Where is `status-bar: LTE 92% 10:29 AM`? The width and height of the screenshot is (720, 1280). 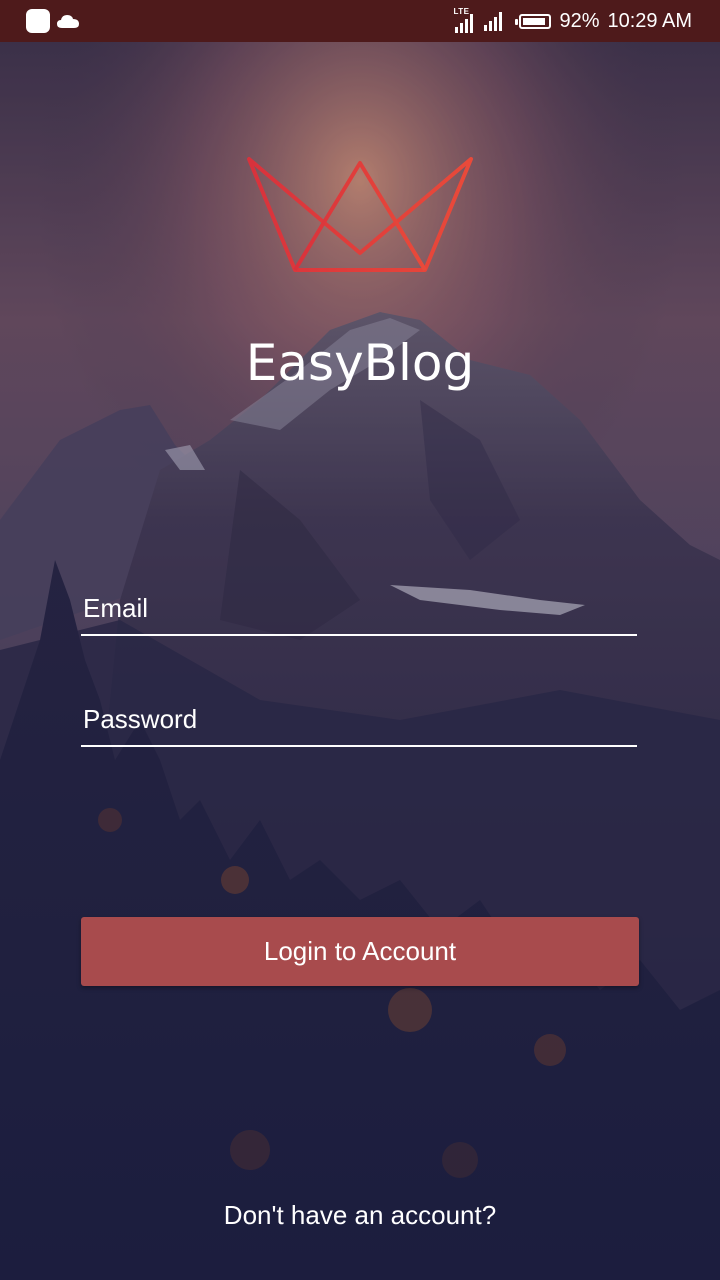
status-bar: LTE 92% 10:29 AM is located at coordinates (360, 21).